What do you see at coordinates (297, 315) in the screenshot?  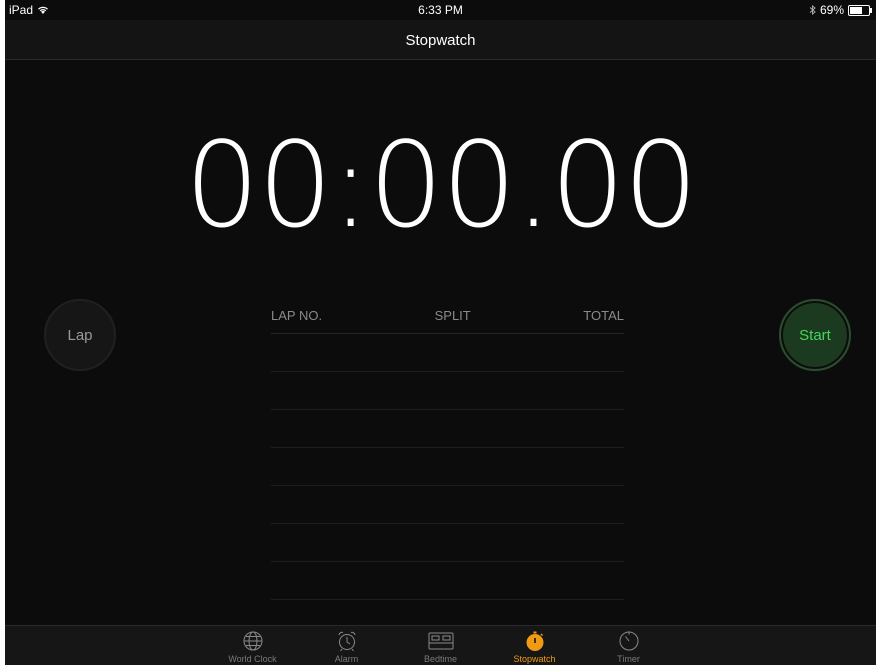 I see `lap-number-header: LAP NO.` at bounding box center [297, 315].